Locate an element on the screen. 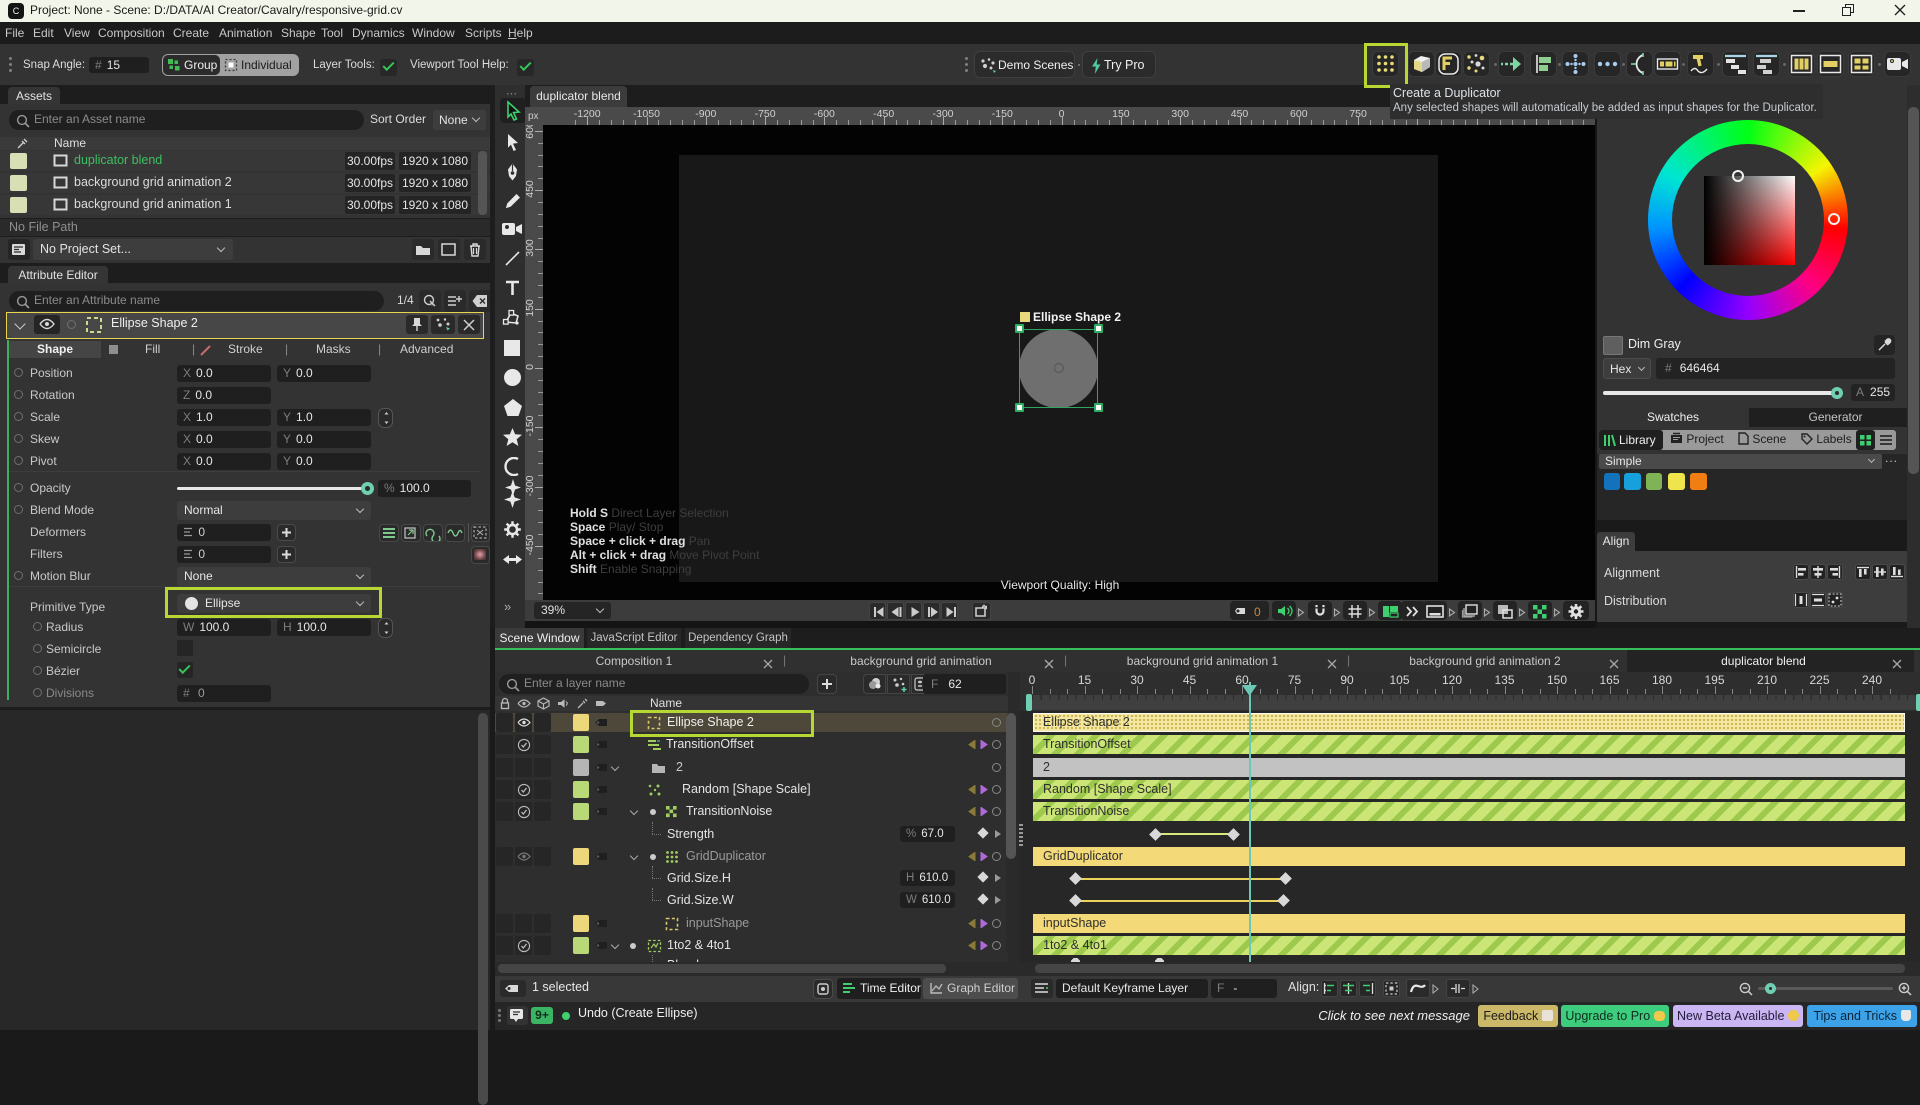  svg-text: 0 is located at coordinates (1257, 612).